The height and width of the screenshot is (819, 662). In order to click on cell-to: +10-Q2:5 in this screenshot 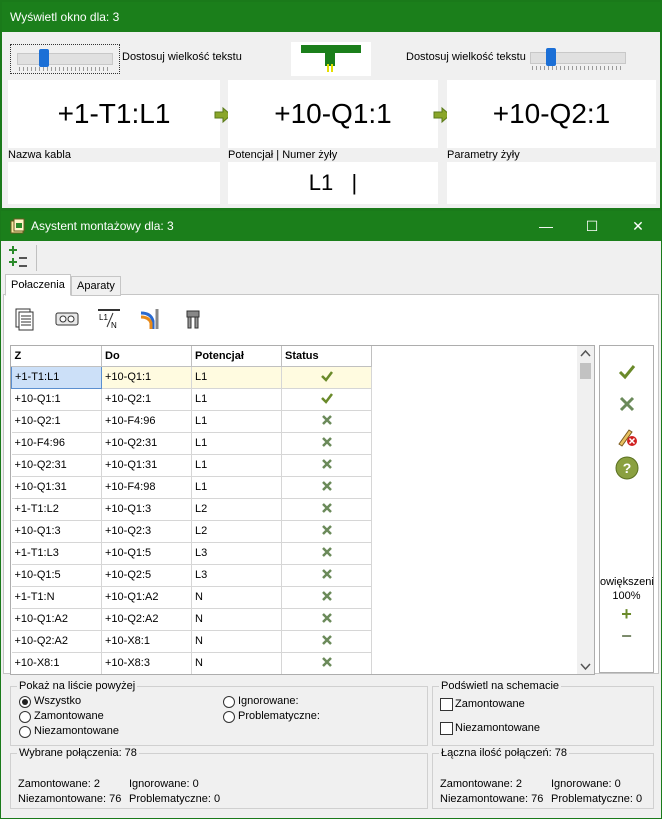, I will do `click(146, 575)`.